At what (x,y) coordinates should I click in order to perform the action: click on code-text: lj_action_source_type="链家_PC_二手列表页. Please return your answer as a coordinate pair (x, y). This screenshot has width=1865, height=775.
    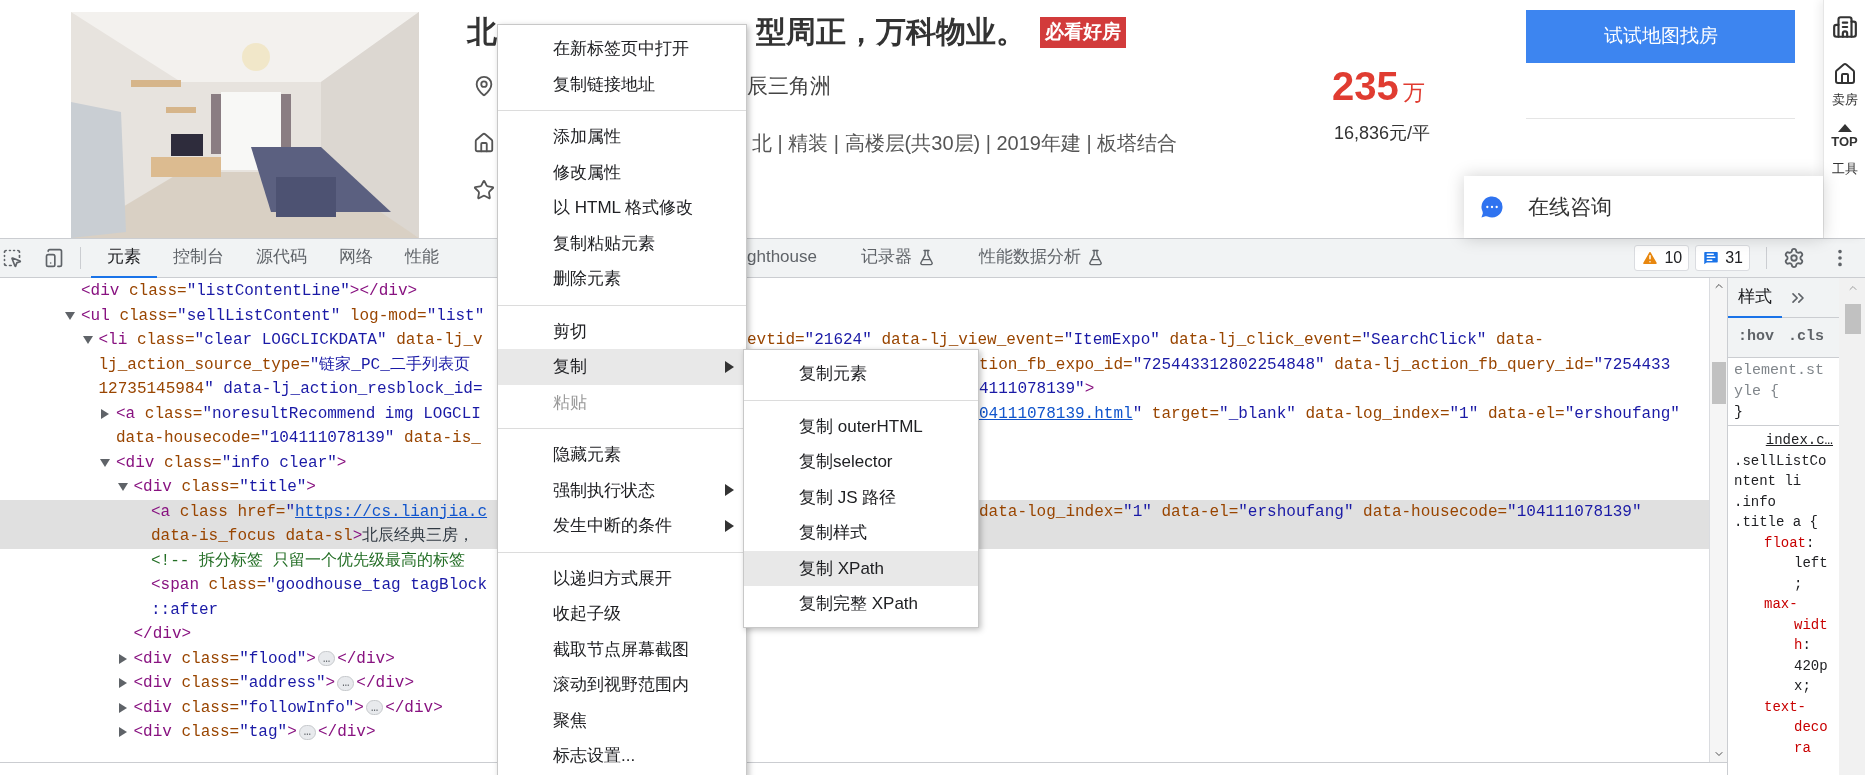
    Looking at the image, I should click on (284, 365).